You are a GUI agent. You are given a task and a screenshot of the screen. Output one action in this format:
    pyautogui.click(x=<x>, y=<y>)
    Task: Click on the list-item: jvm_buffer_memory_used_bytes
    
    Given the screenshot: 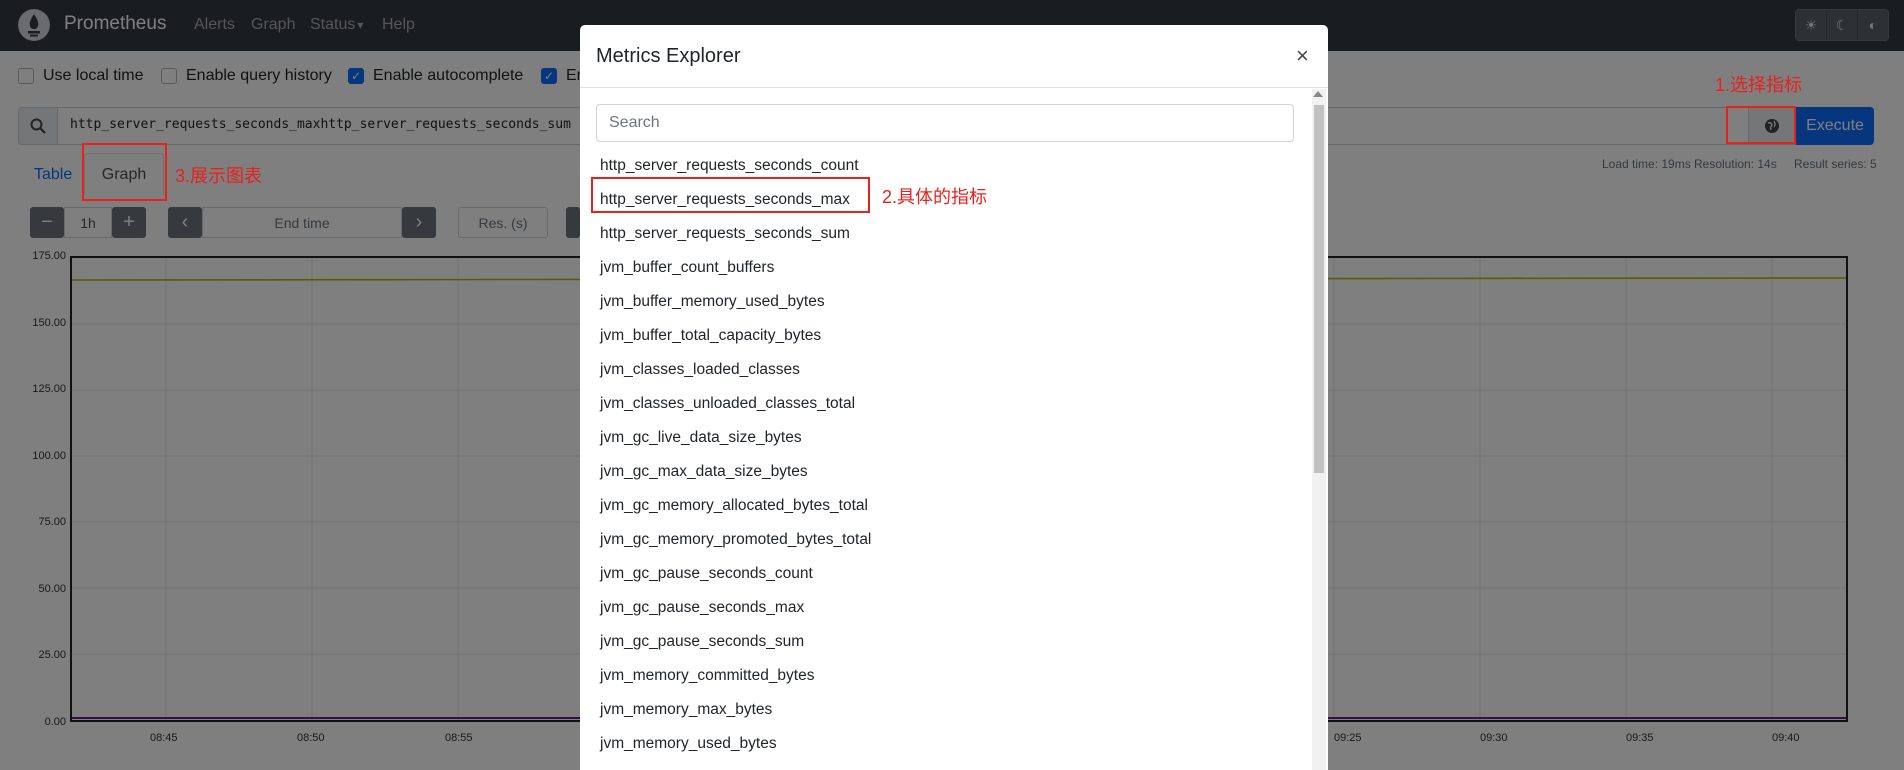 What is the action you would take?
    pyautogui.click(x=945, y=302)
    